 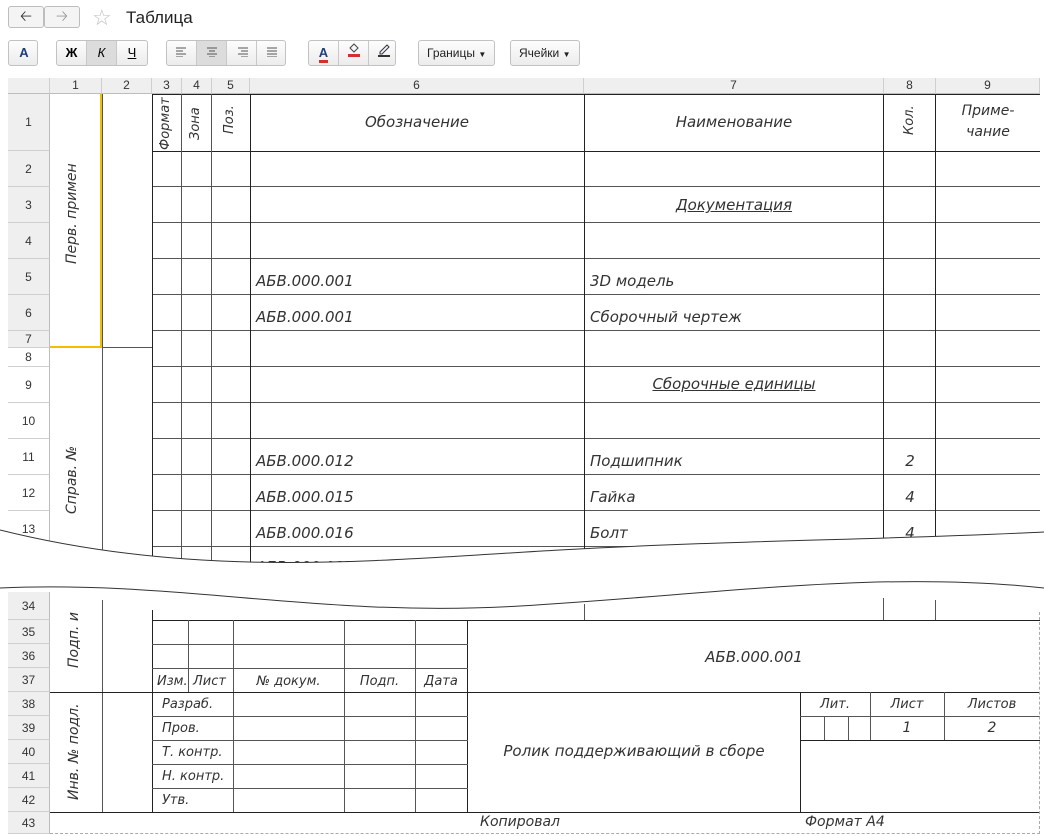 What do you see at coordinates (29, 241) in the screenshot?
I see `row-header: 4` at bounding box center [29, 241].